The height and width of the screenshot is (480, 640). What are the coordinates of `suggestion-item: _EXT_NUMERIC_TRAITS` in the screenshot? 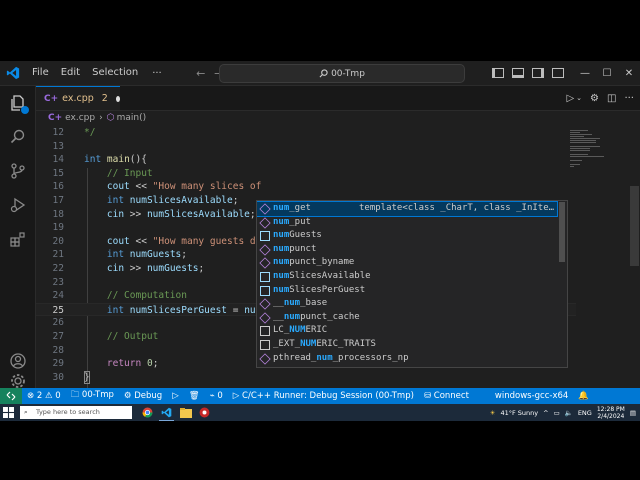 It's located at (407, 345).